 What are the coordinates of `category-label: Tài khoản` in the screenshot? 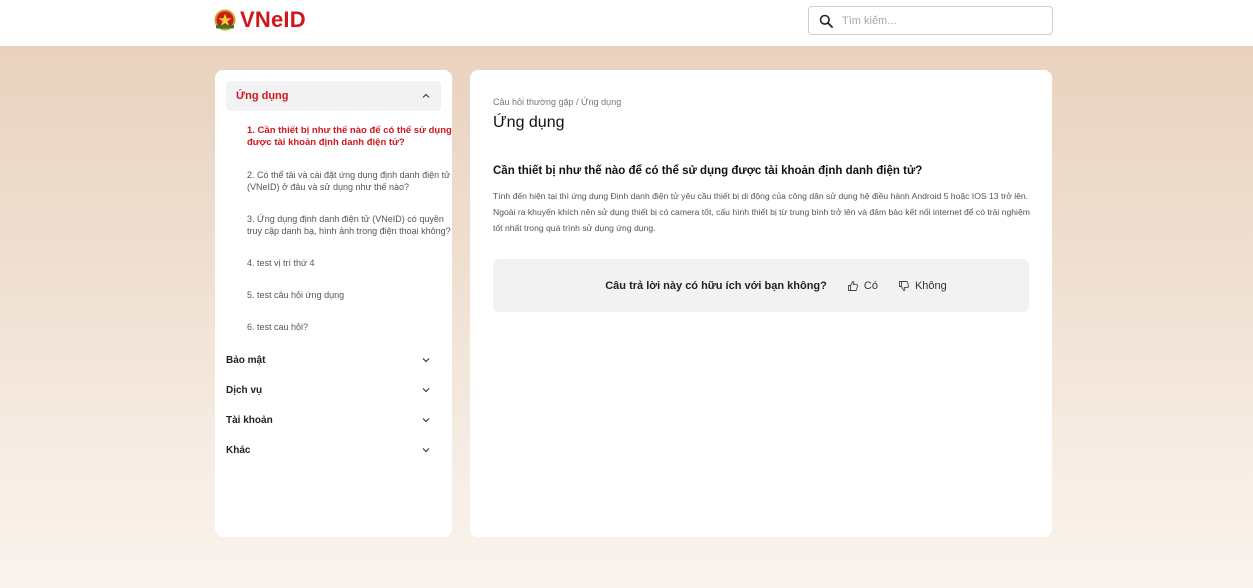 It's located at (249, 420).